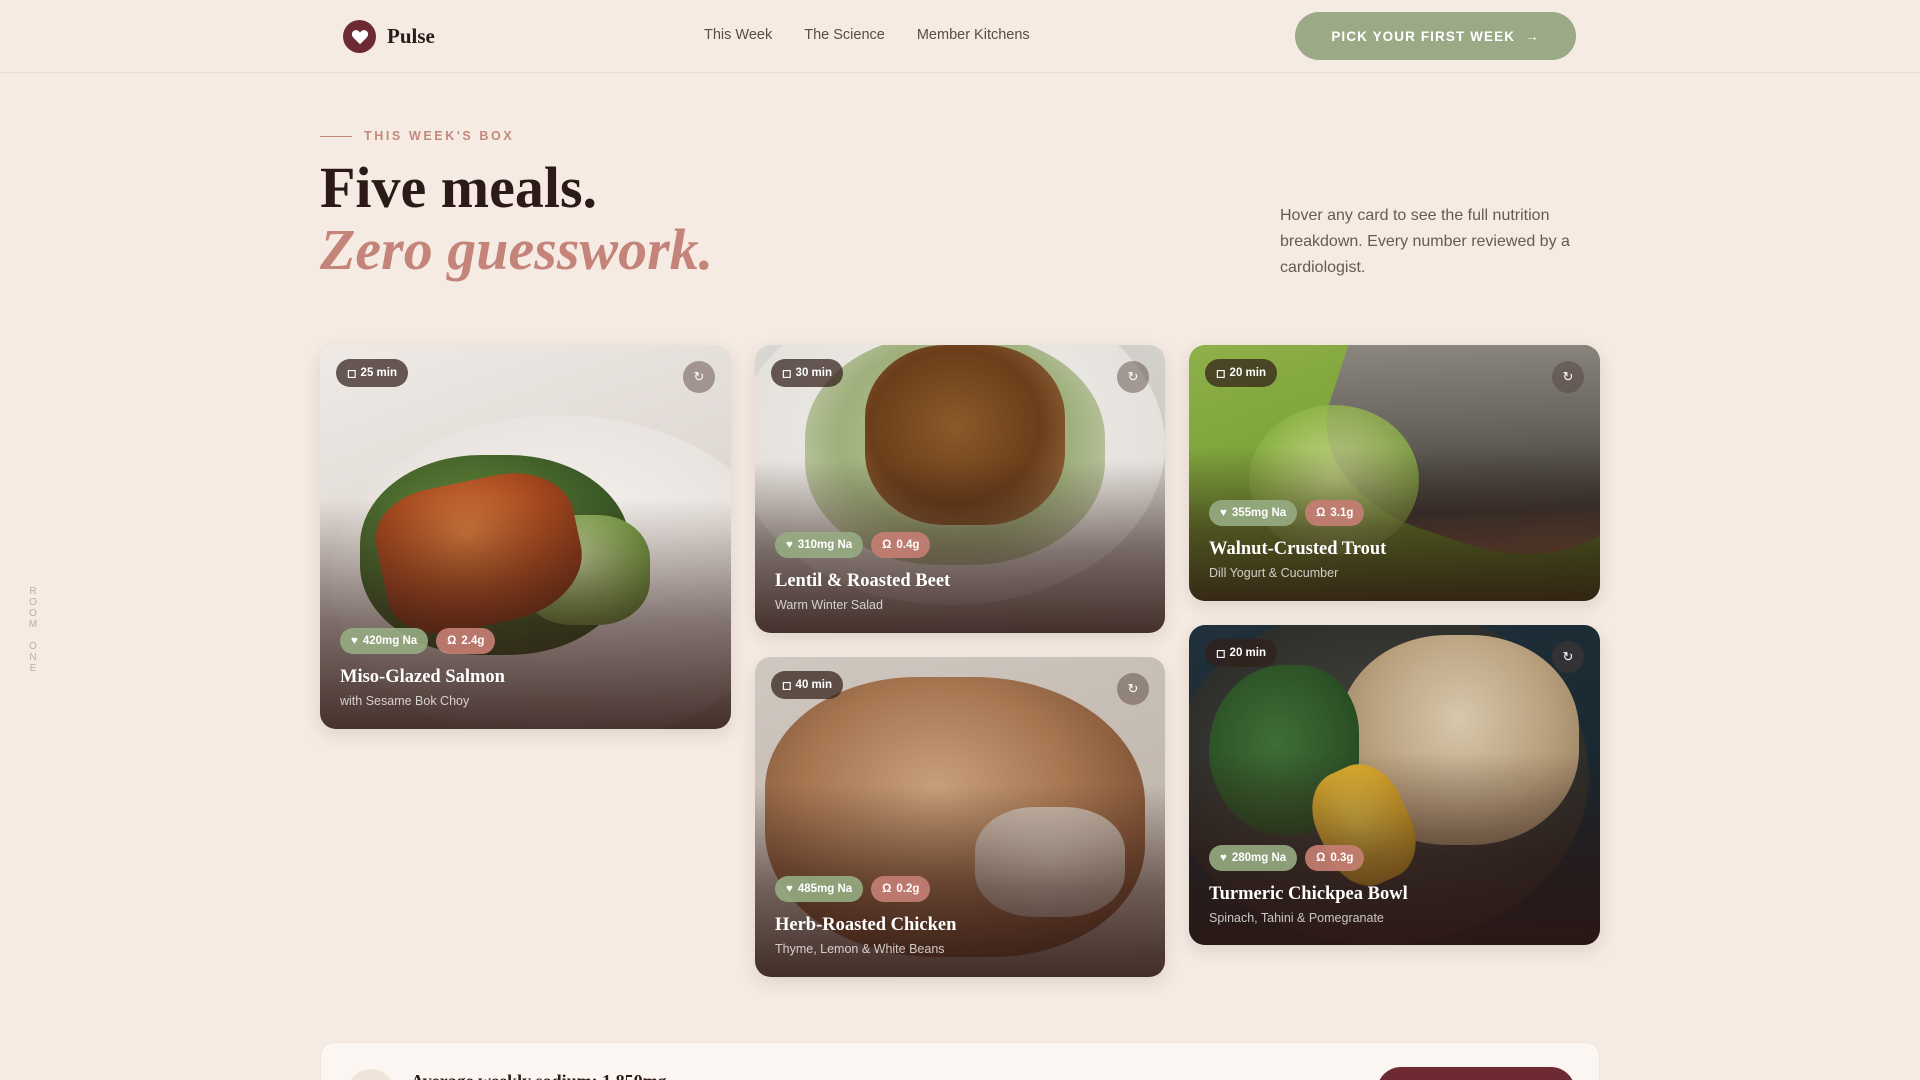  I want to click on omega-badge: Ω 0.3g, so click(1335, 858).